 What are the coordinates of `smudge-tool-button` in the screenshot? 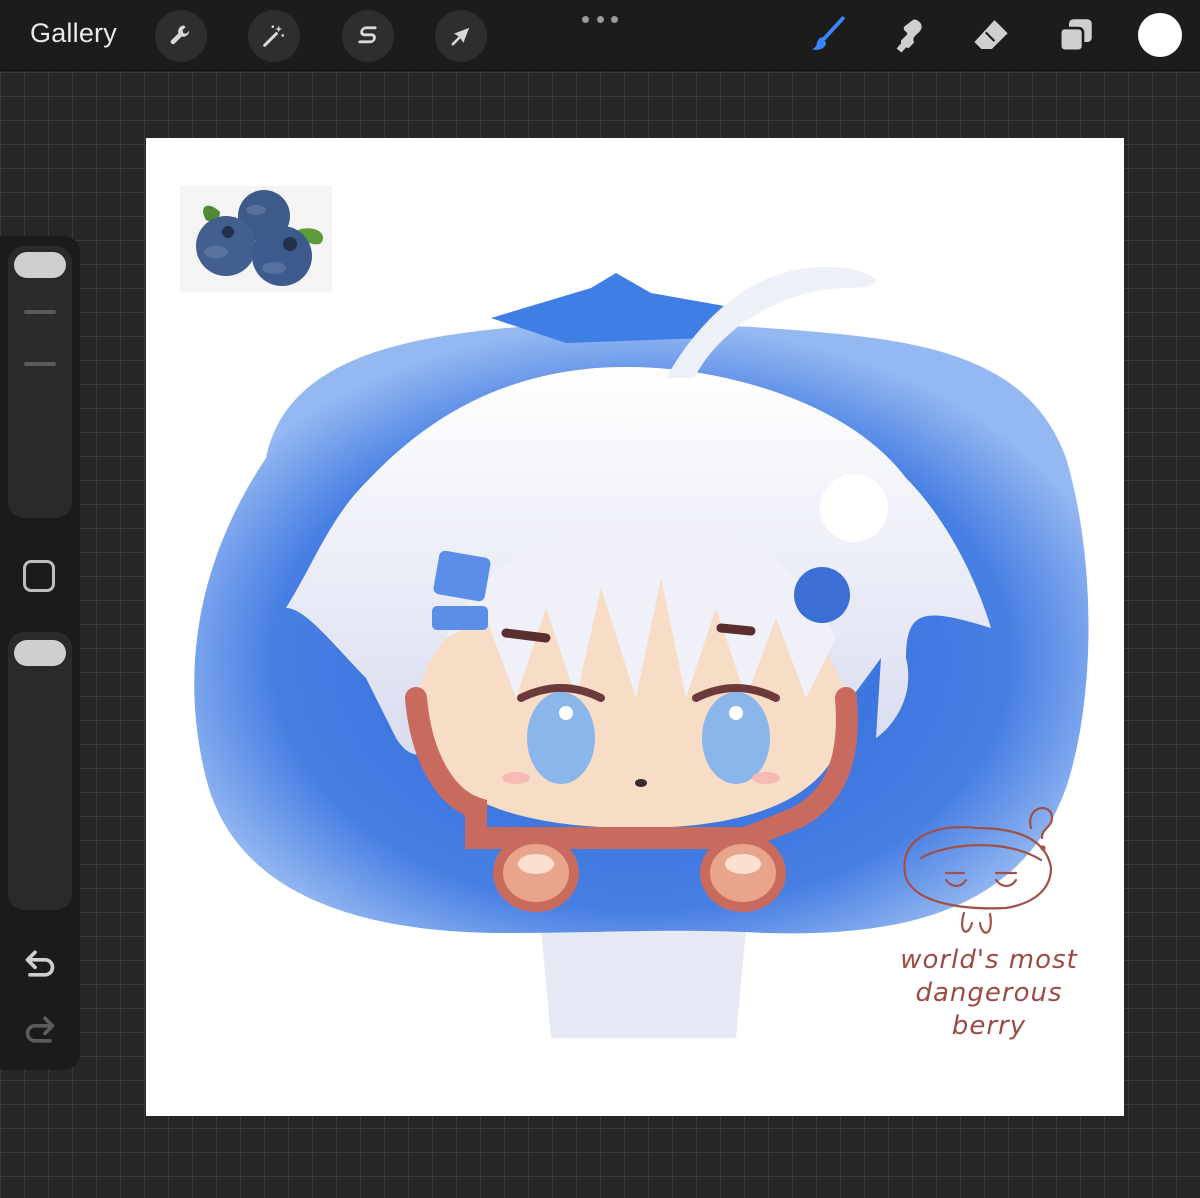 It's located at (909, 35).